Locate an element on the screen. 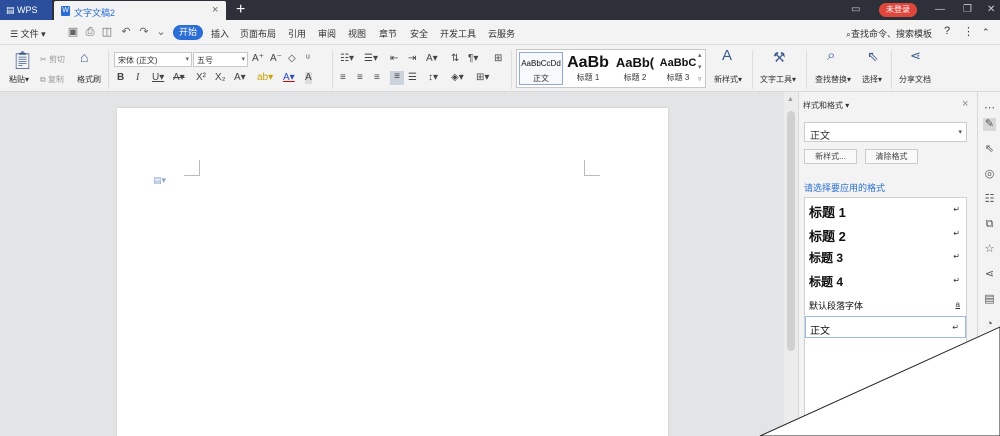 Image resolution: width=1000 pixels, height=436 pixels. current-style-select: 正文 ▾ is located at coordinates (885, 132).